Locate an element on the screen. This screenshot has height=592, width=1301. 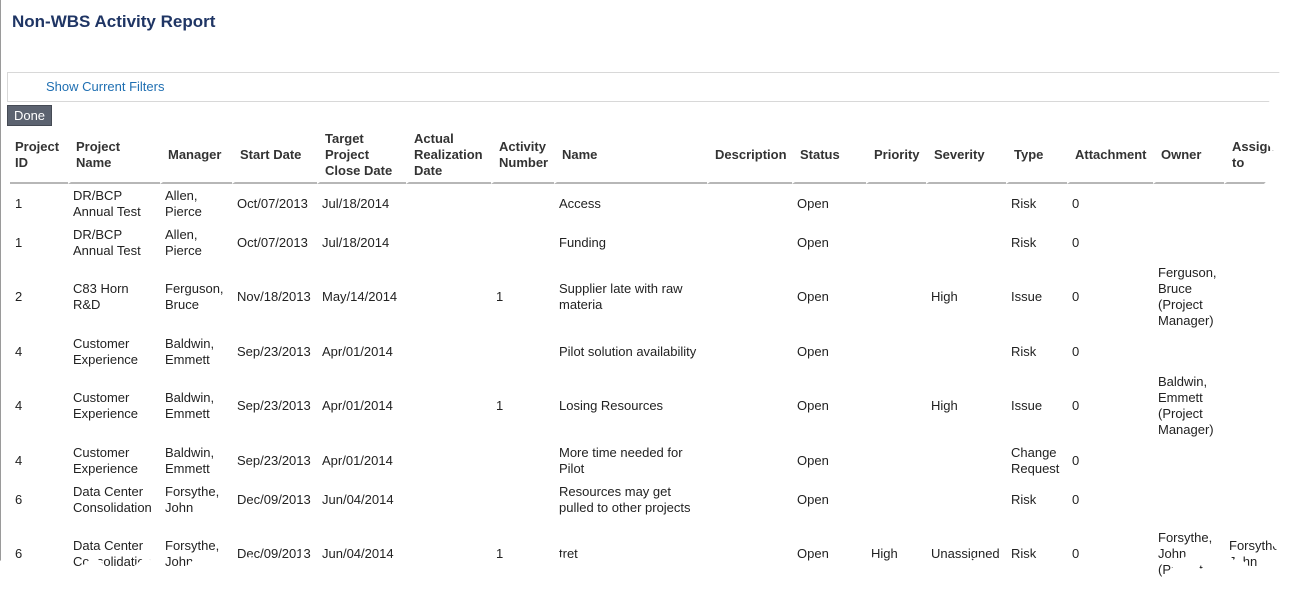
cell-type: Issue is located at coordinates (1027, 296).